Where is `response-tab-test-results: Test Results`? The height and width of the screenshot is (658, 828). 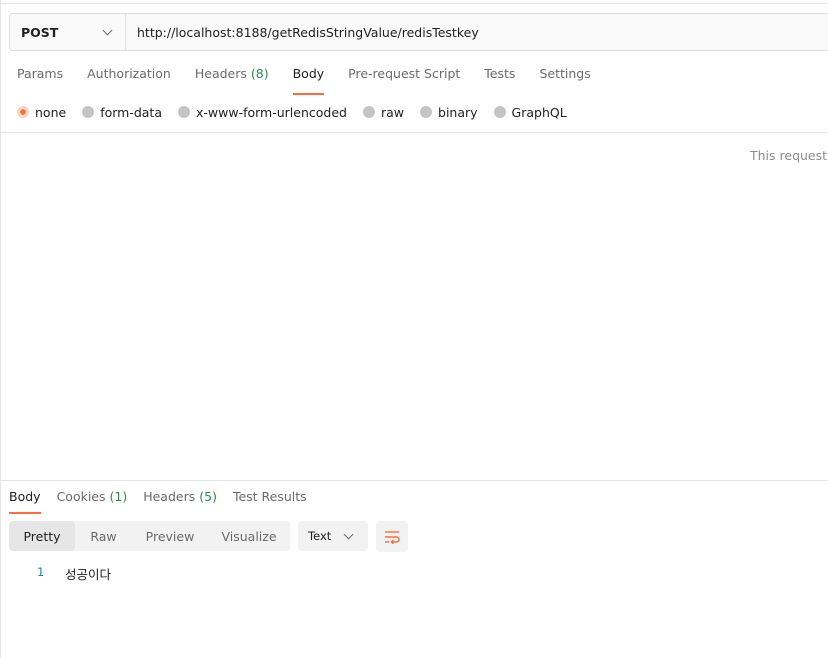
response-tab-test-results: Test Results is located at coordinates (270, 500).